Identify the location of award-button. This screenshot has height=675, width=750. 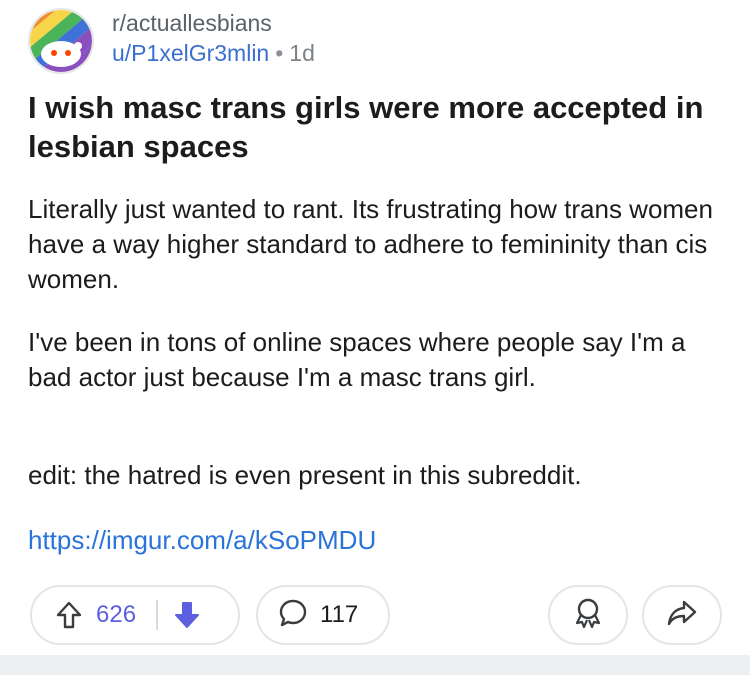
(588, 615).